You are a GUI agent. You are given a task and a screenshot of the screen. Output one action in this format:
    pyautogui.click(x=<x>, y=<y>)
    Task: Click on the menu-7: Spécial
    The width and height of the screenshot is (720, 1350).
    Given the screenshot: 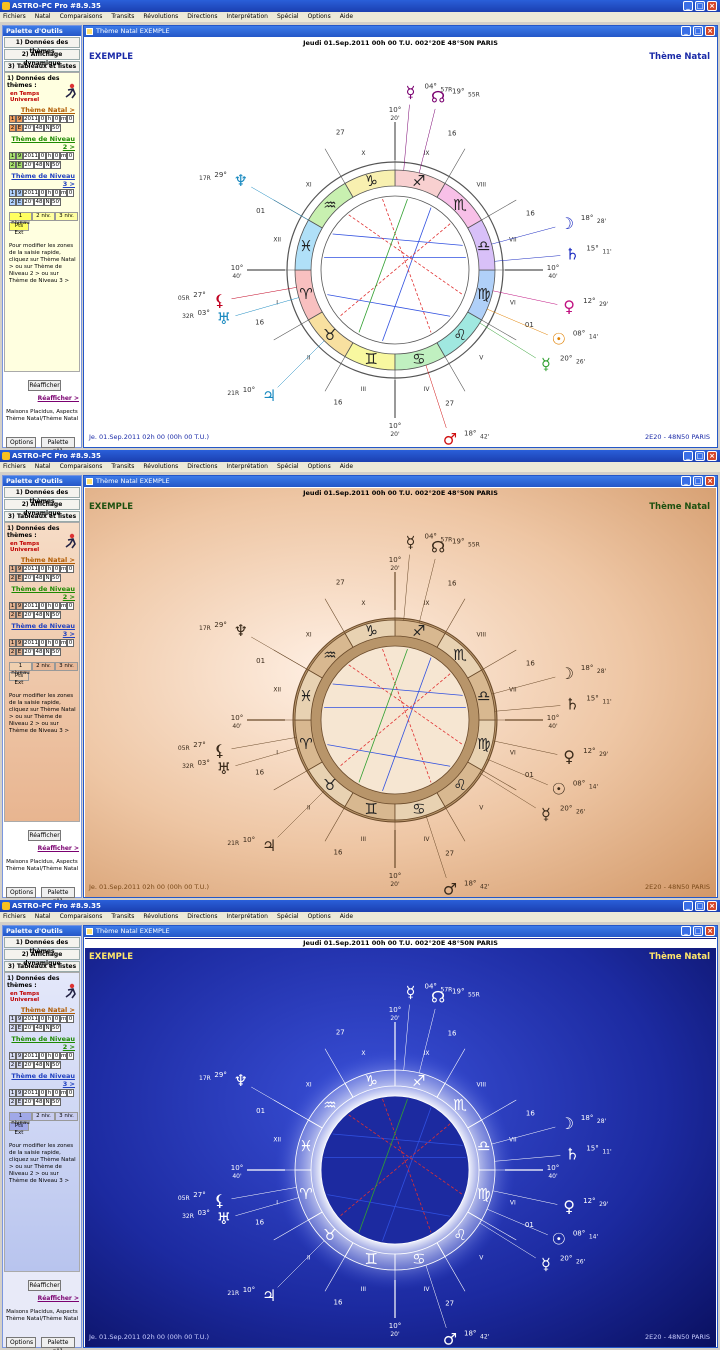 What is the action you would take?
    pyautogui.click(x=288, y=17)
    